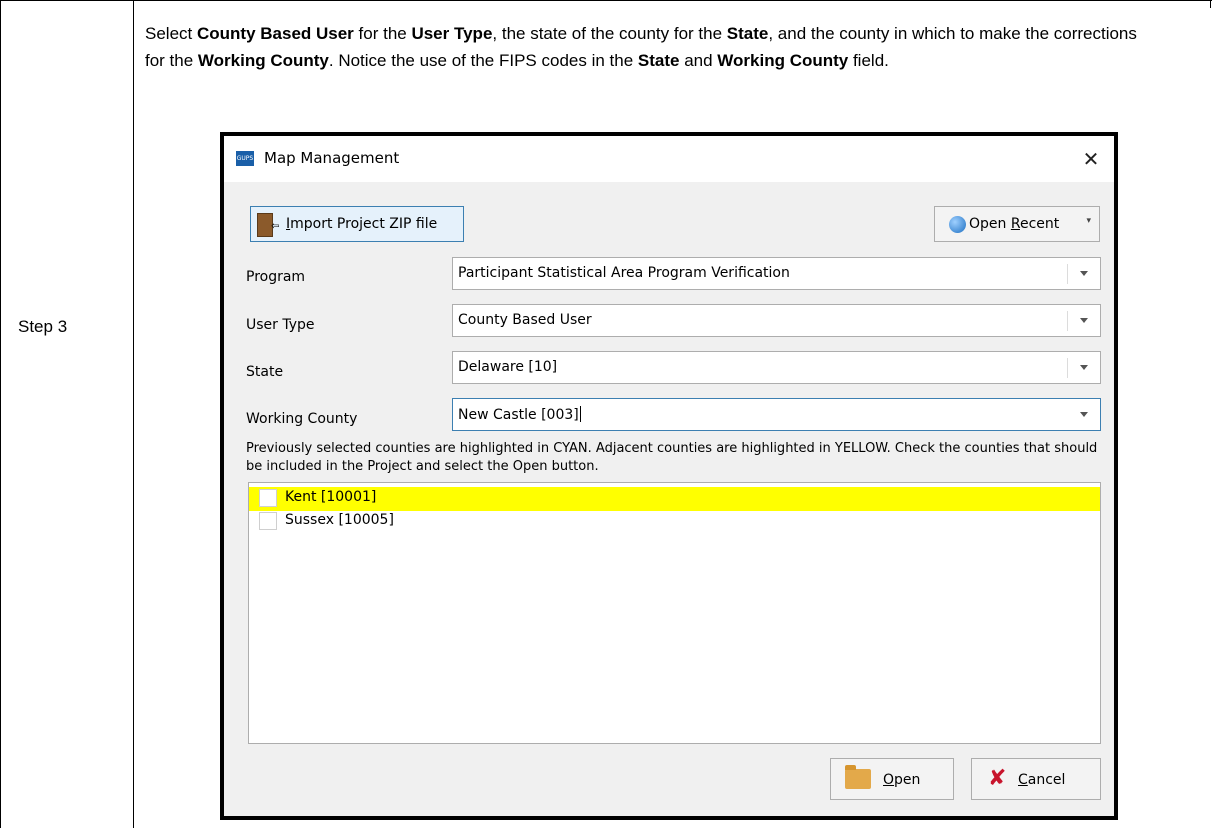 Image resolution: width=1212 pixels, height=828 pixels. I want to click on user-type-value: County Based User, so click(525, 320).